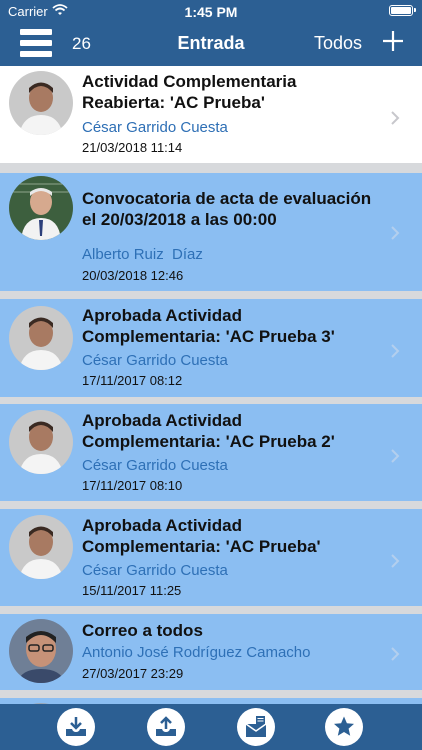 The height and width of the screenshot is (750, 422). I want to click on mail-button, so click(256, 727).